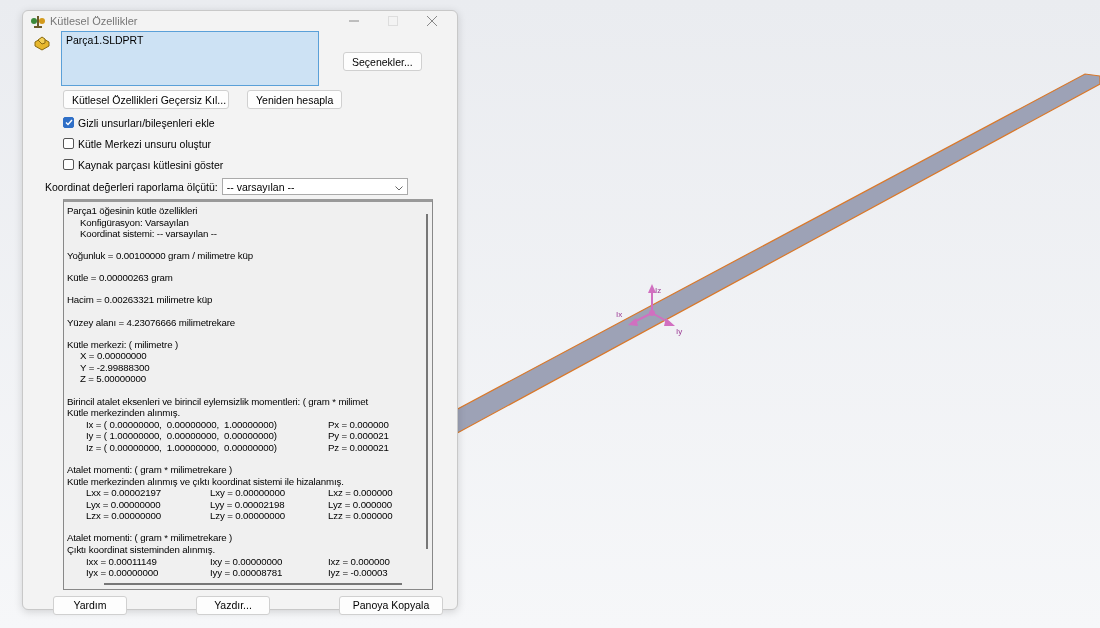 The width and height of the screenshot is (1100, 628). Describe the element at coordinates (182, 436) in the screenshot. I see `report-value: Iy = ( 1.00000000, 0.00000000, 0.00000000)` at that location.